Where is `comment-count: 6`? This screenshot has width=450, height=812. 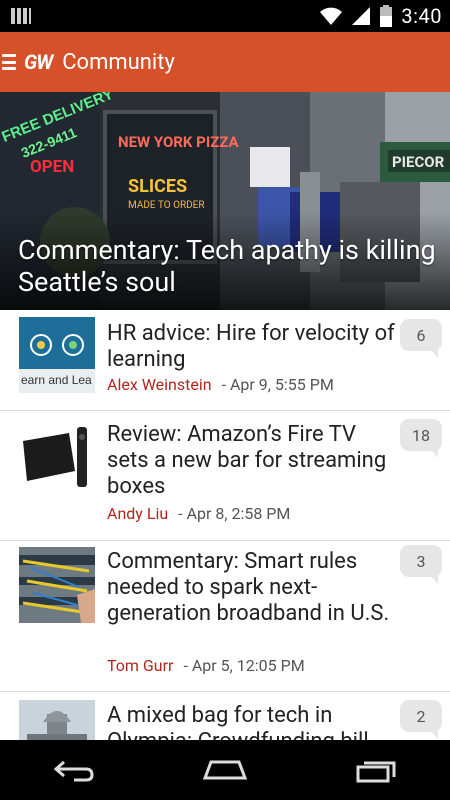 comment-count: 6 is located at coordinates (421, 335).